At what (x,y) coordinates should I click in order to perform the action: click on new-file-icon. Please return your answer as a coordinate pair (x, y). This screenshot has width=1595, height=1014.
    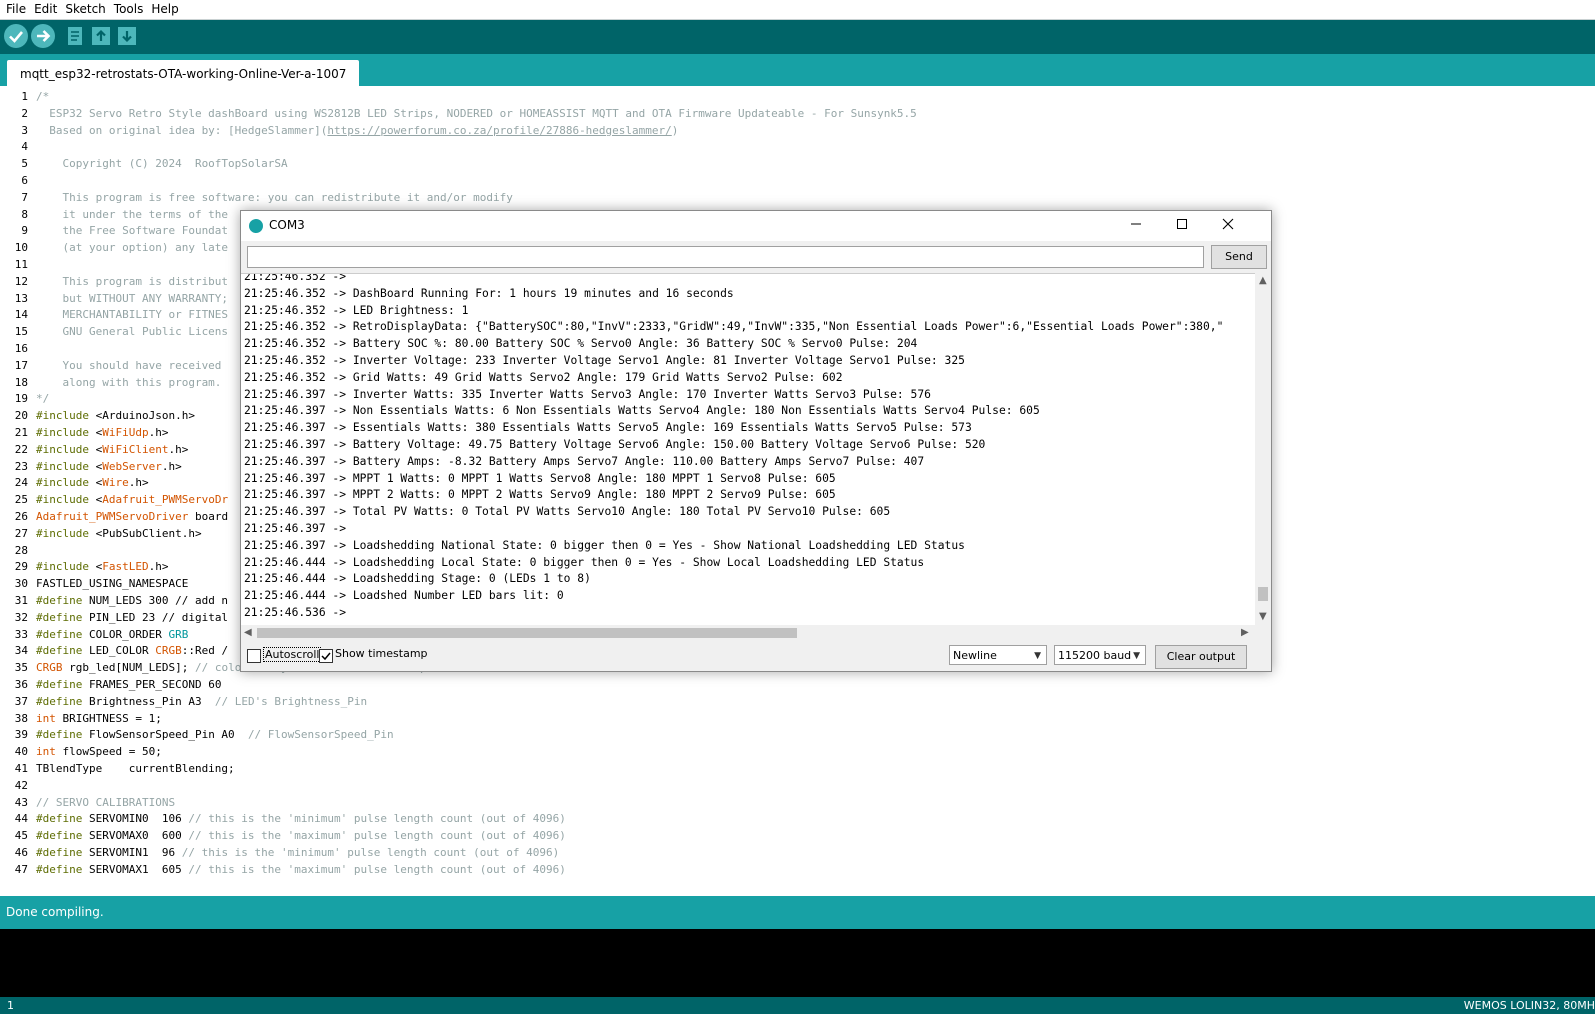
    Looking at the image, I should click on (75, 36).